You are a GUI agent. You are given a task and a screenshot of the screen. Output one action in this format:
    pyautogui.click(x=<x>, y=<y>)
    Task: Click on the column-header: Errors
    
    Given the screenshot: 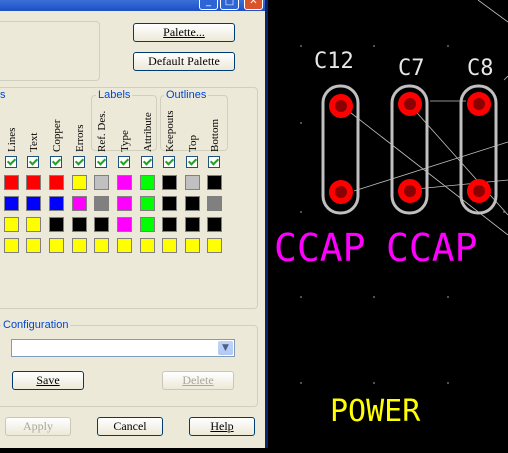 What is the action you would take?
    pyautogui.click(x=81, y=132)
    